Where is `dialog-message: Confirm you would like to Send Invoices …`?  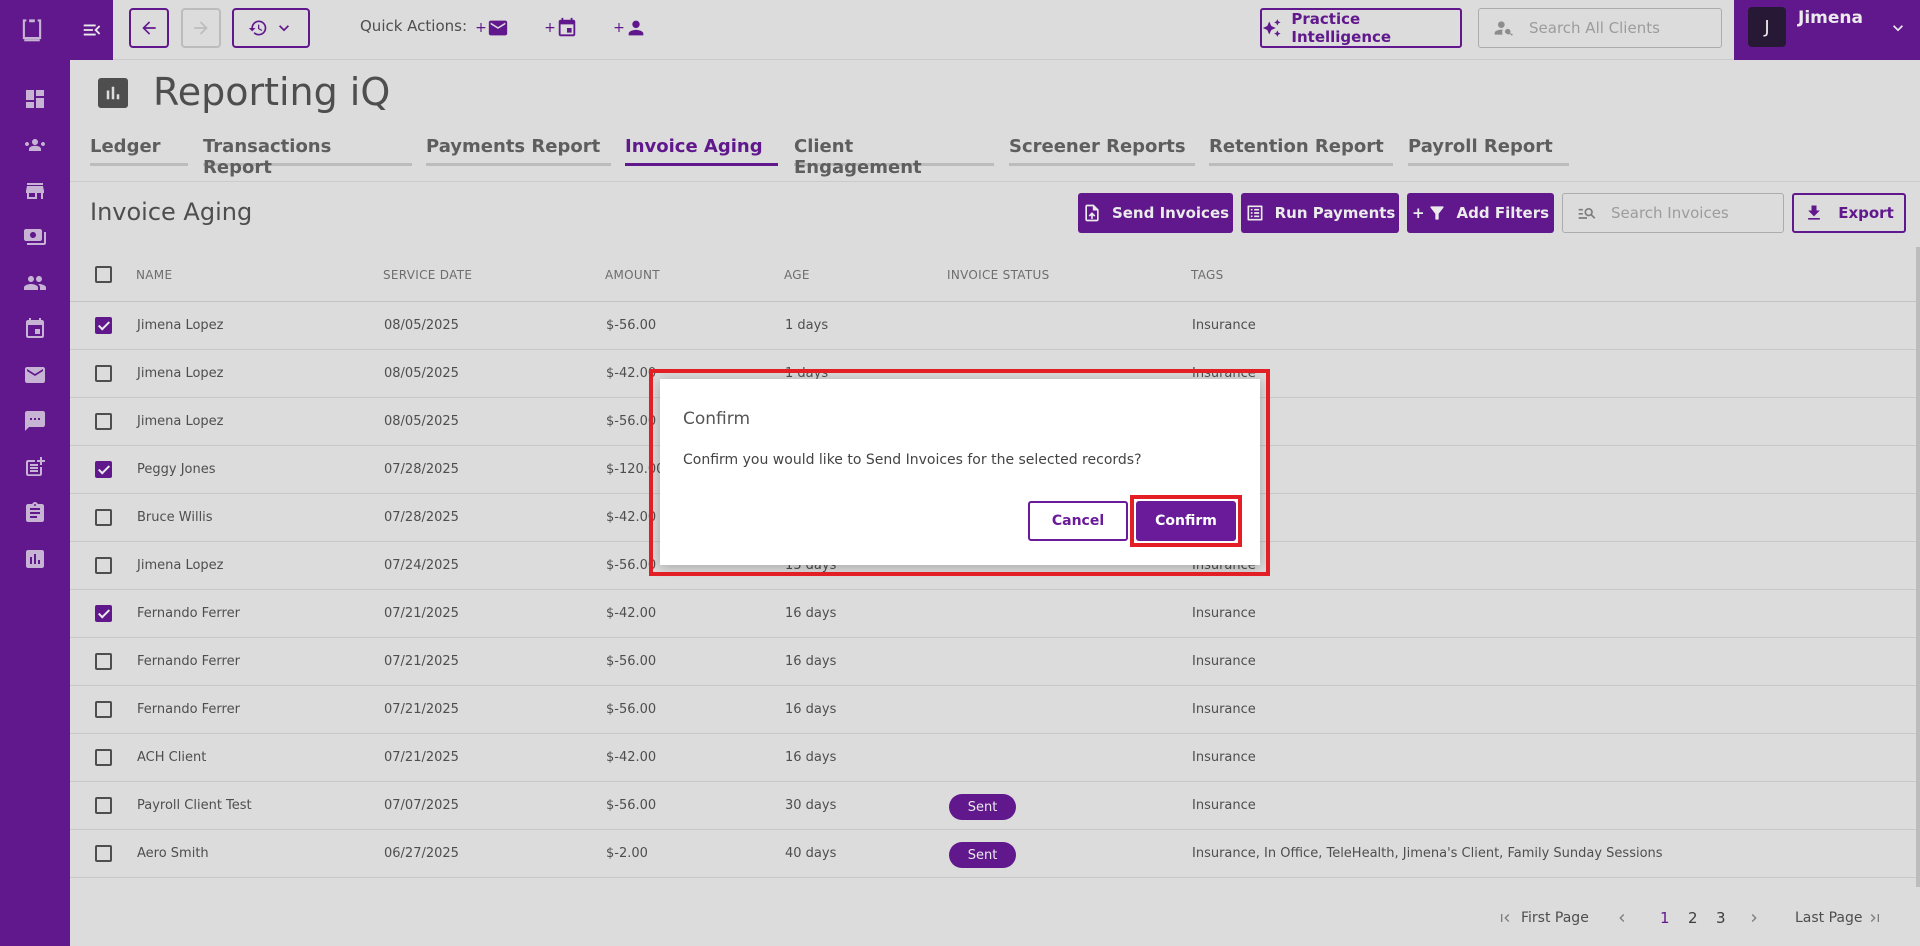 dialog-message: Confirm you would like to Send Invoices … is located at coordinates (912, 460).